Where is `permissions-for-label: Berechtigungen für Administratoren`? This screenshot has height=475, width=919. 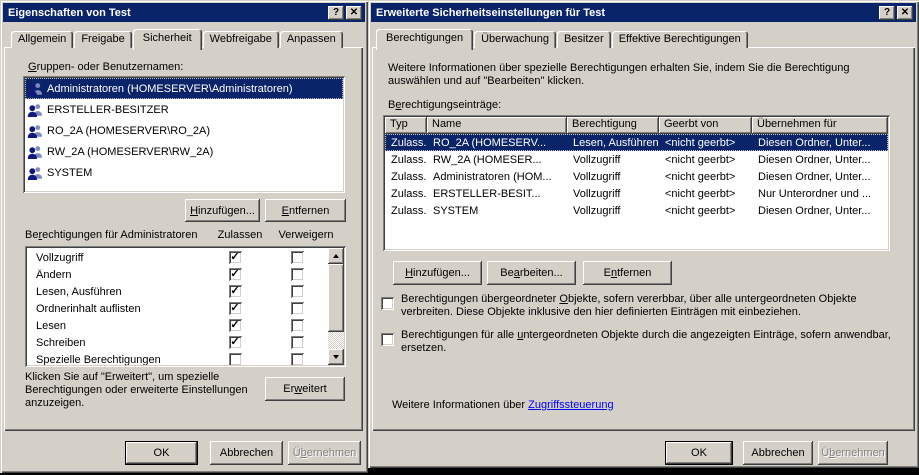
permissions-for-label: Berechtigungen für Administratoren is located at coordinates (111, 235).